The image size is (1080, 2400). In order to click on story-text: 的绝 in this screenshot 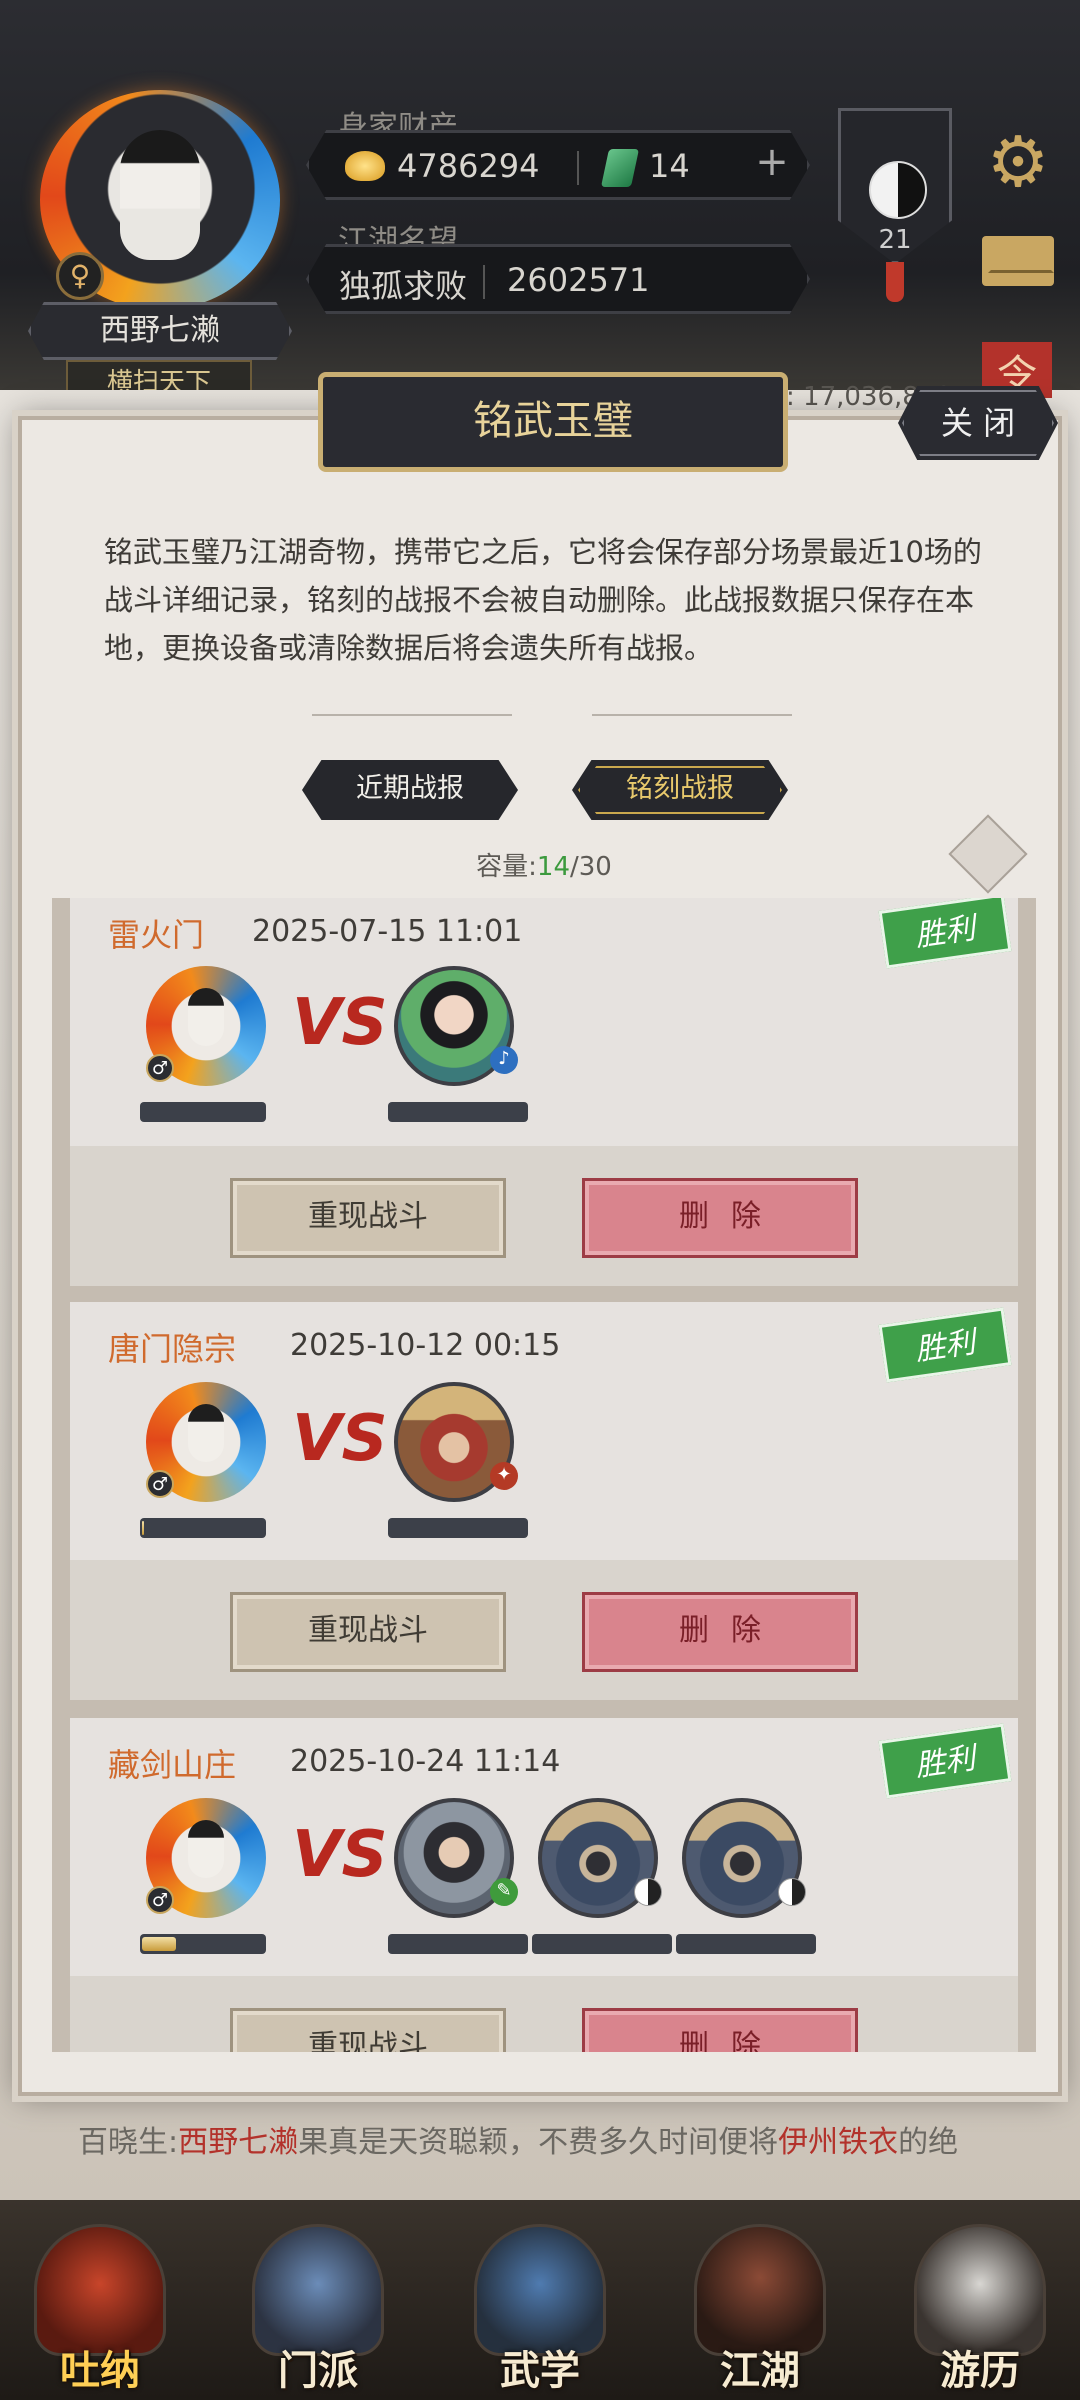, I will do `click(928, 2142)`.